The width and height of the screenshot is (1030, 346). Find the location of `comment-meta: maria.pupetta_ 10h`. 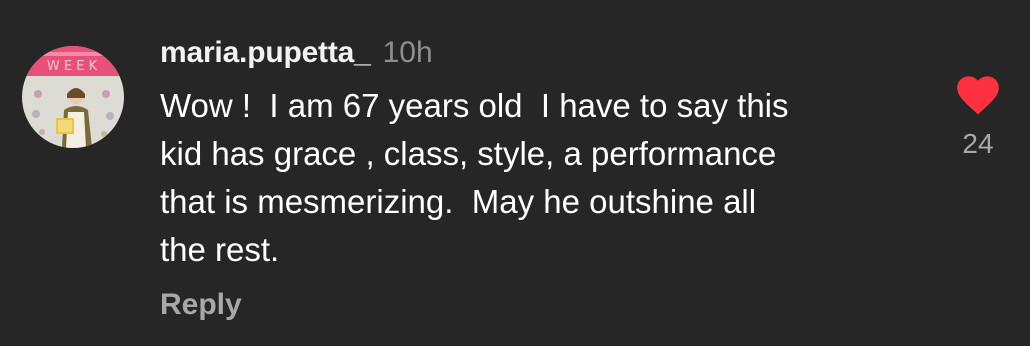

comment-meta: maria.pupetta_ 10h is located at coordinates (540, 58).